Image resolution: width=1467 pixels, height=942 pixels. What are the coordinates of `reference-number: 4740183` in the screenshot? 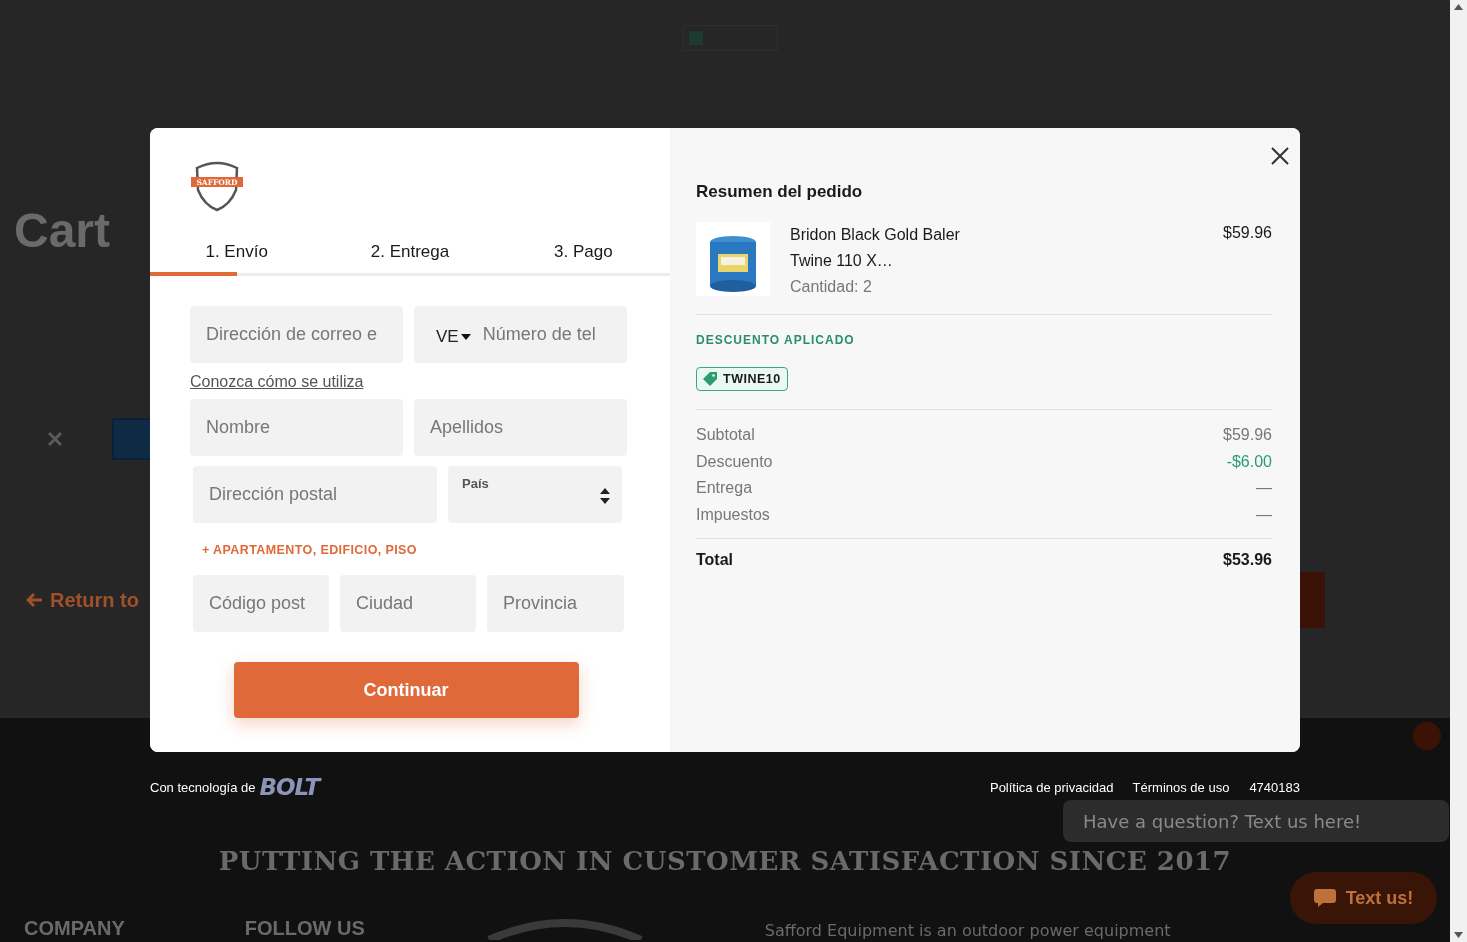 It's located at (1274, 787).